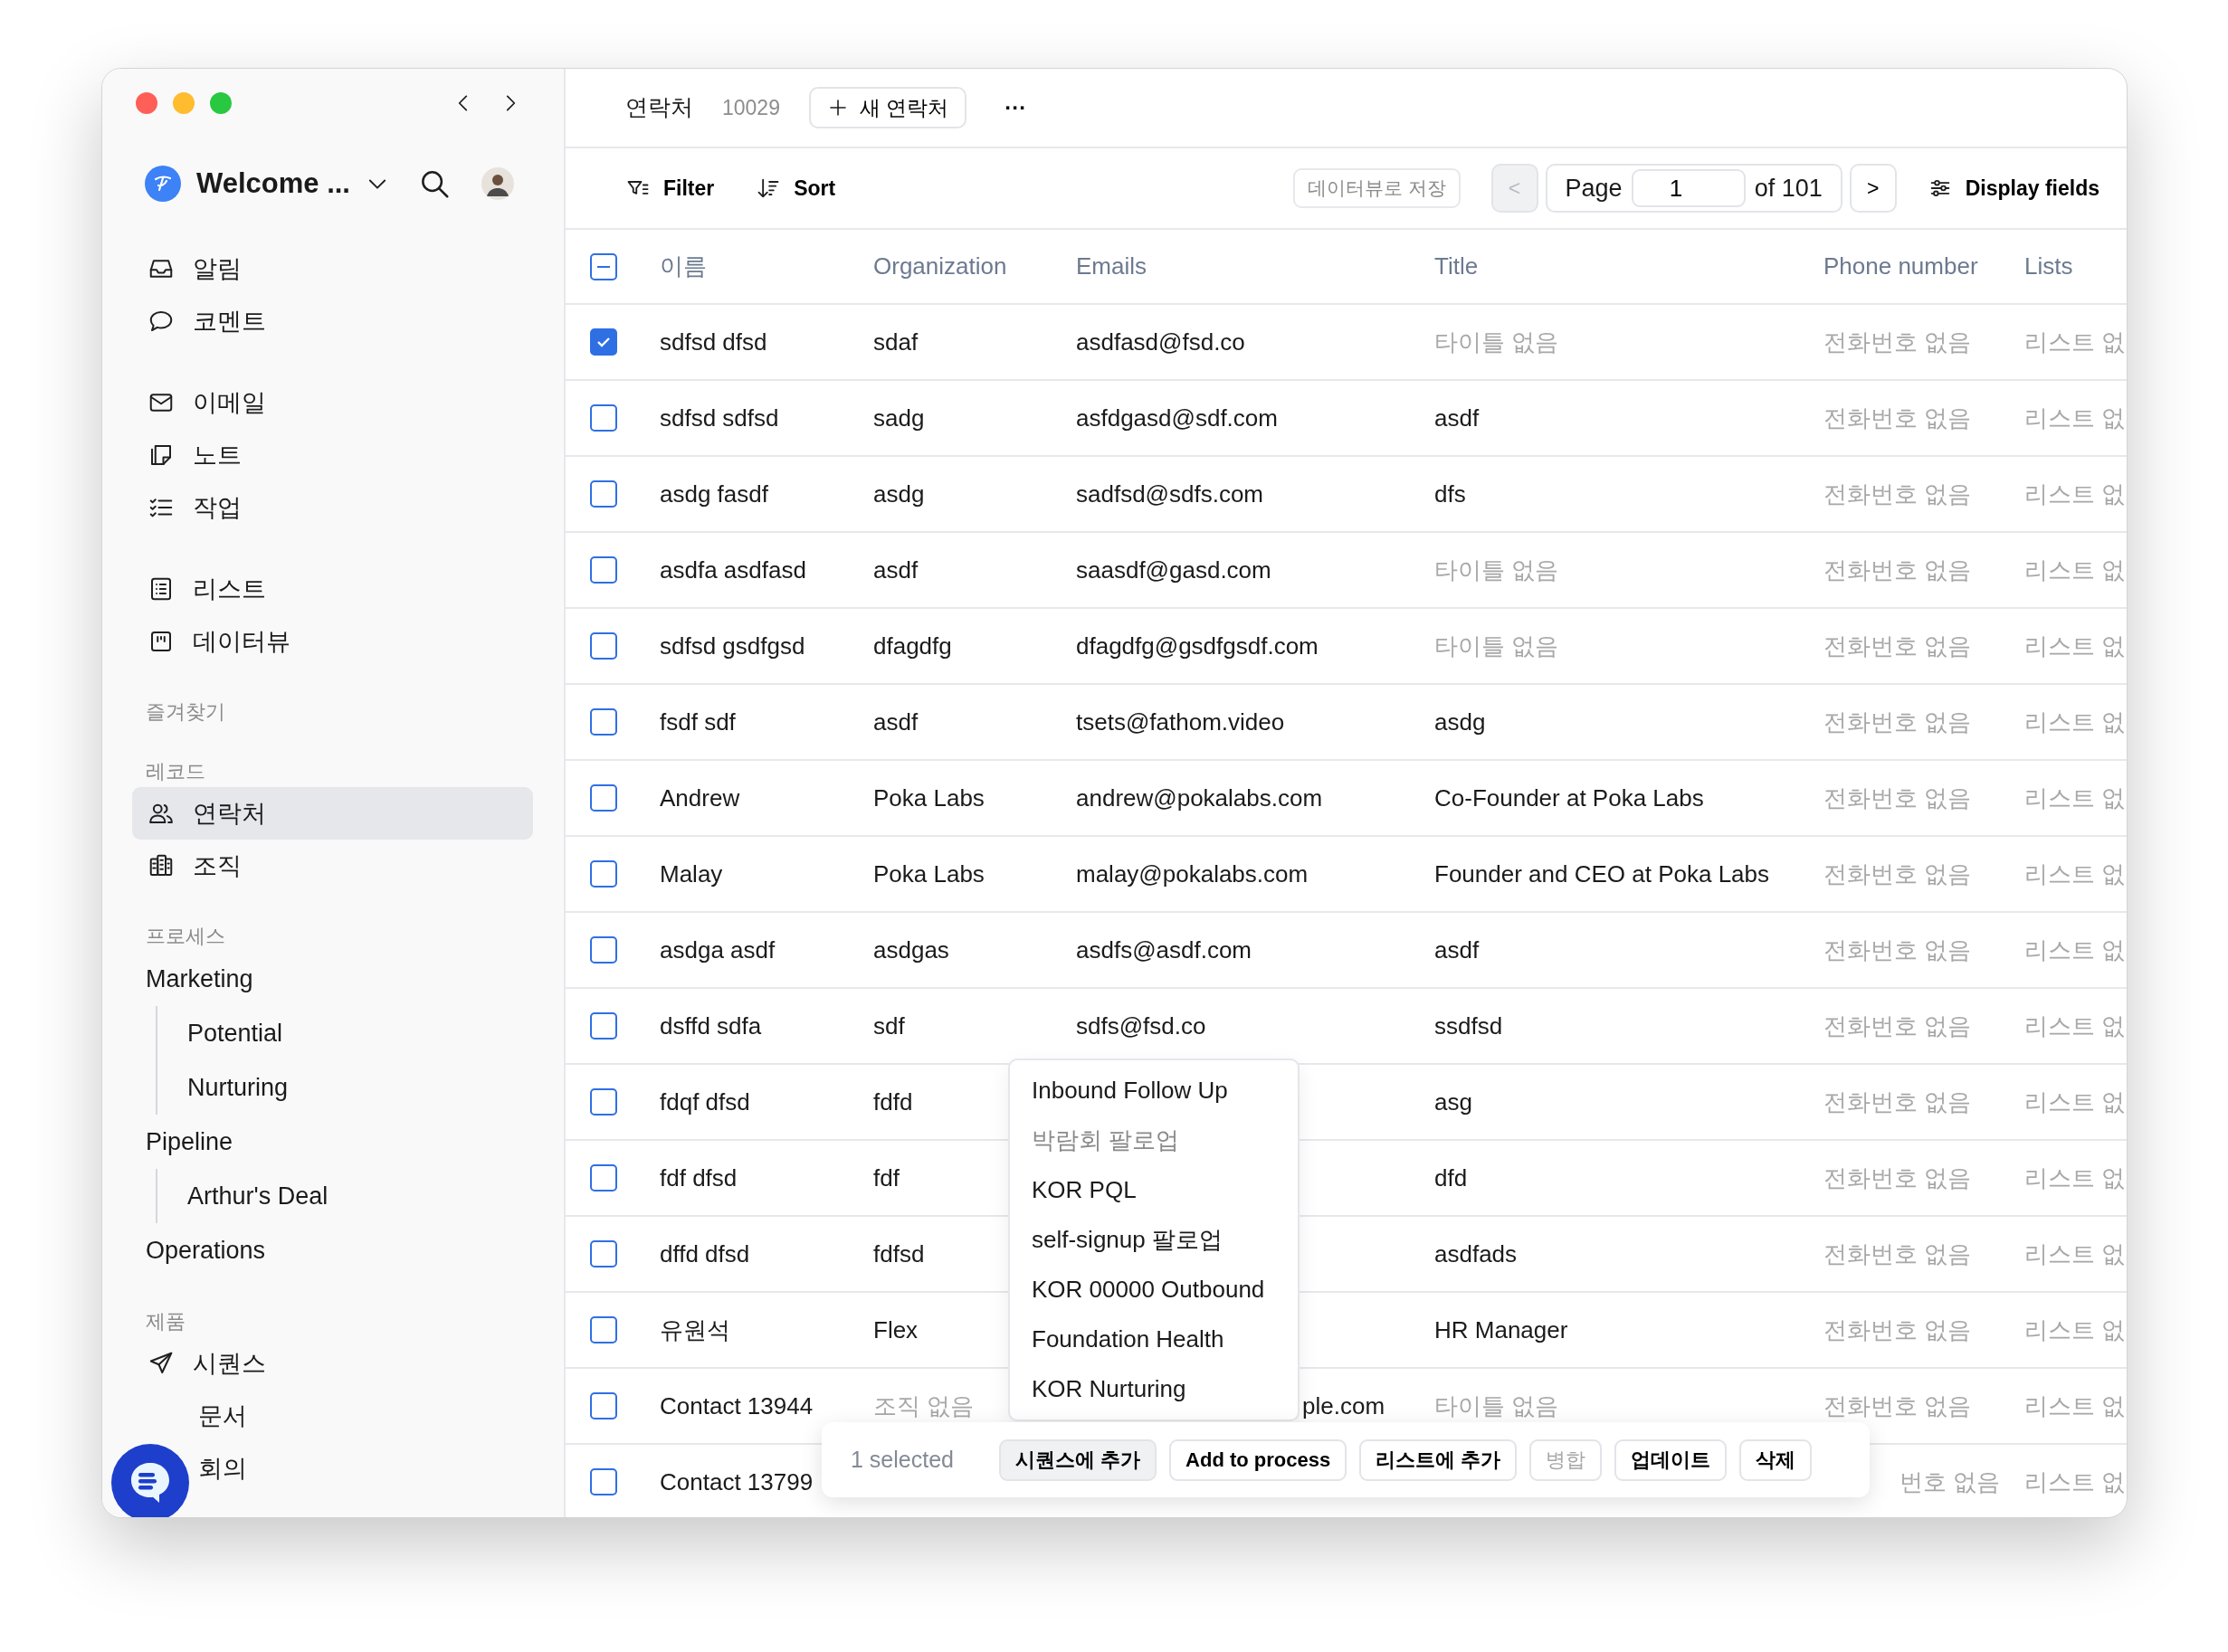 This screenshot has height=1652, width=2228. Describe the element at coordinates (332, 641) in the screenshot. I see `sidebar-item: 데이터뷰` at that location.